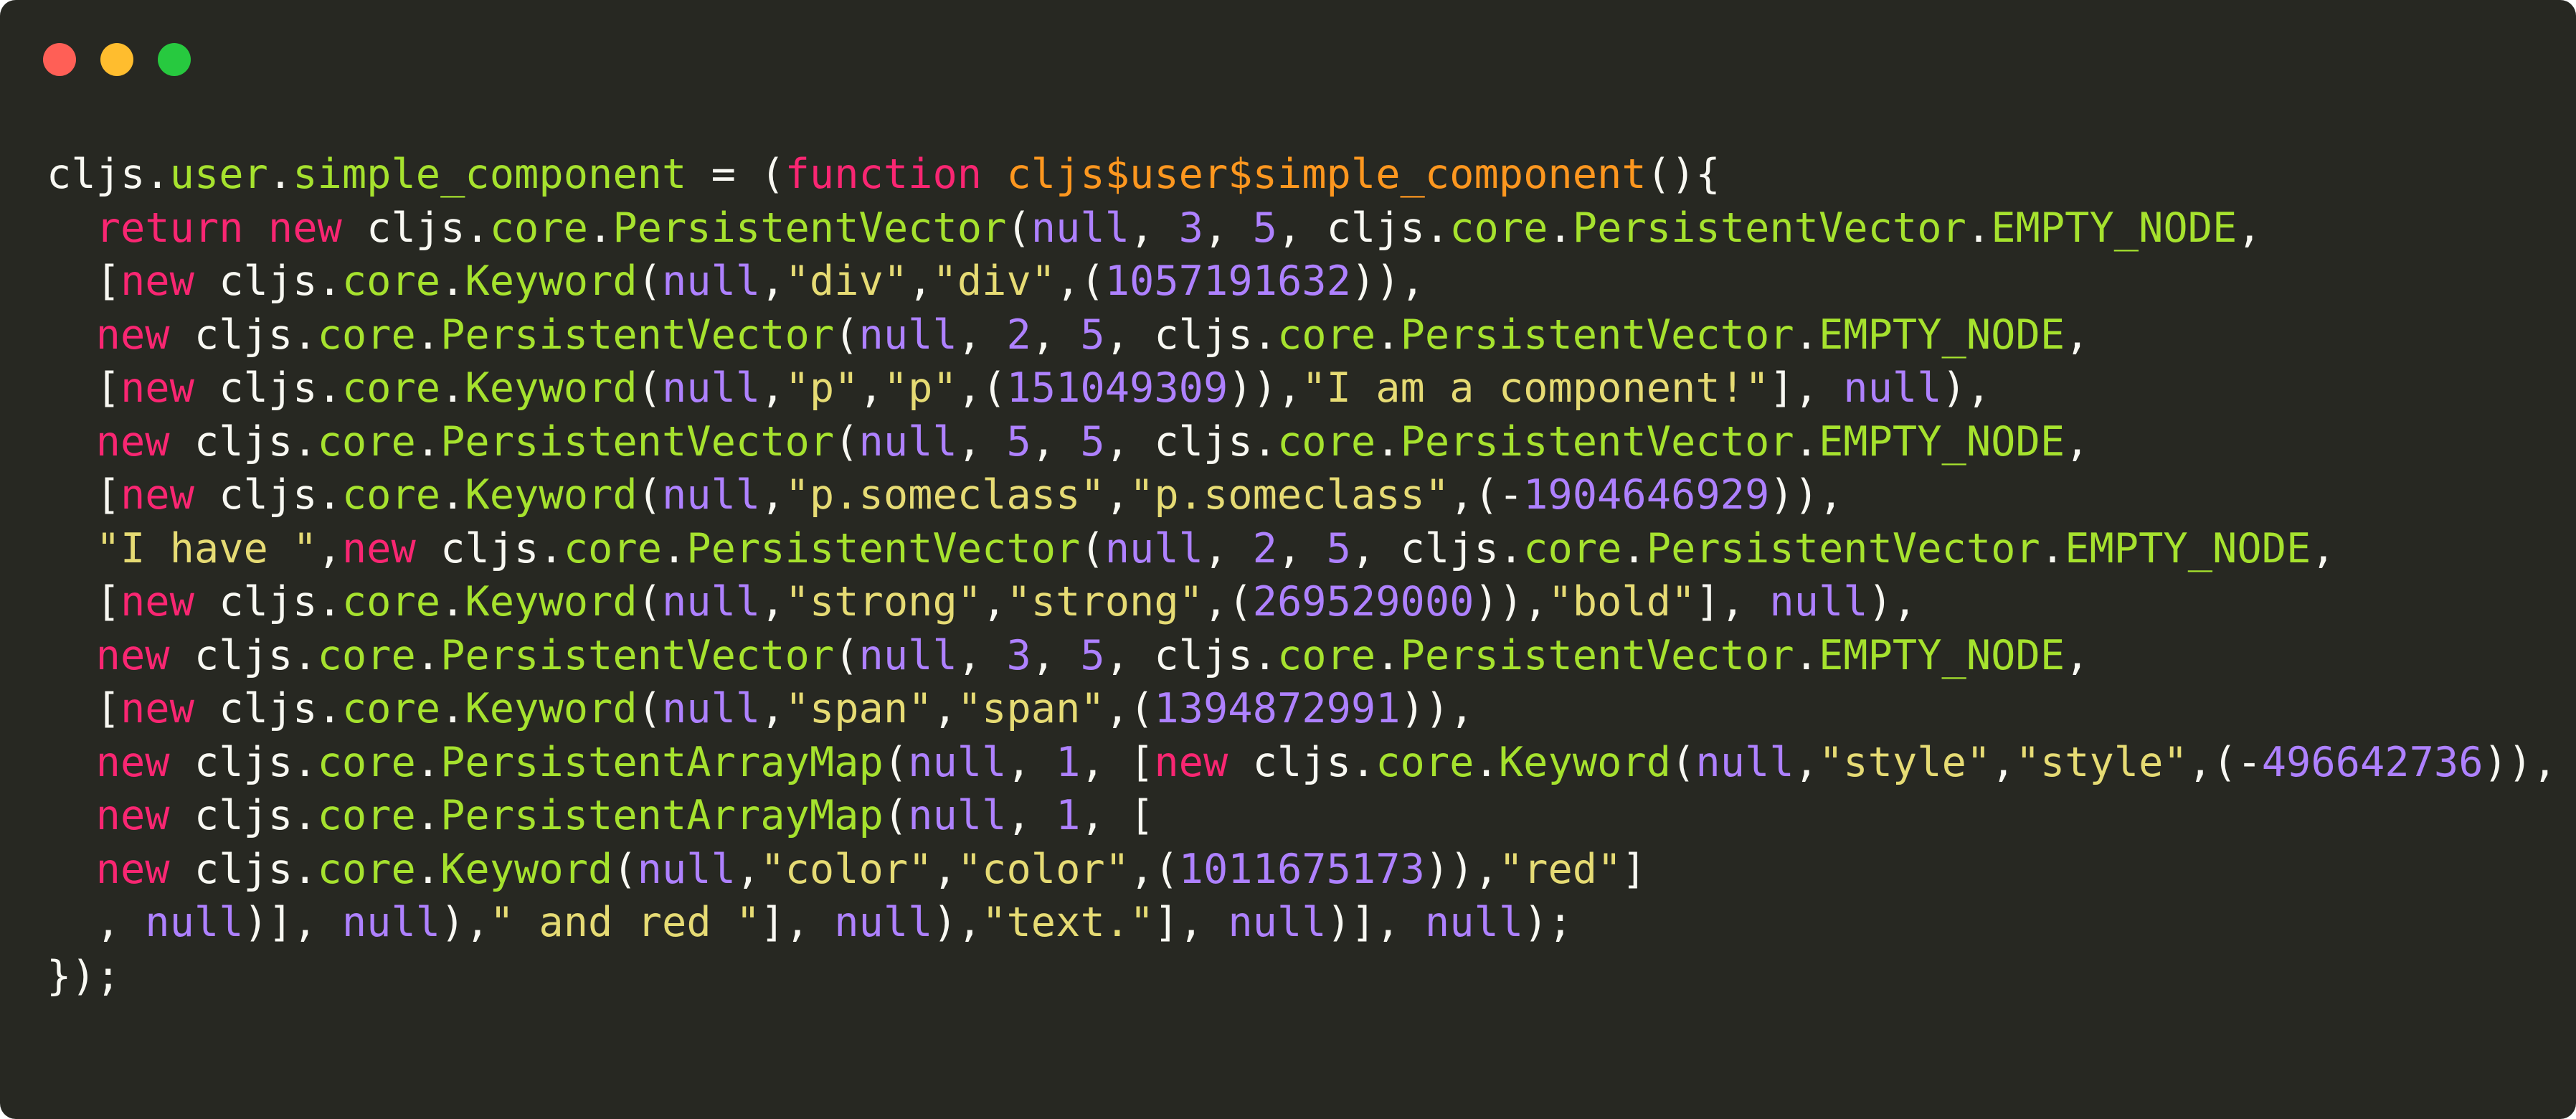 This screenshot has width=2576, height=1119. Describe the element at coordinates (206, 548) in the screenshot. I see `code-string: "I have "` at that location.